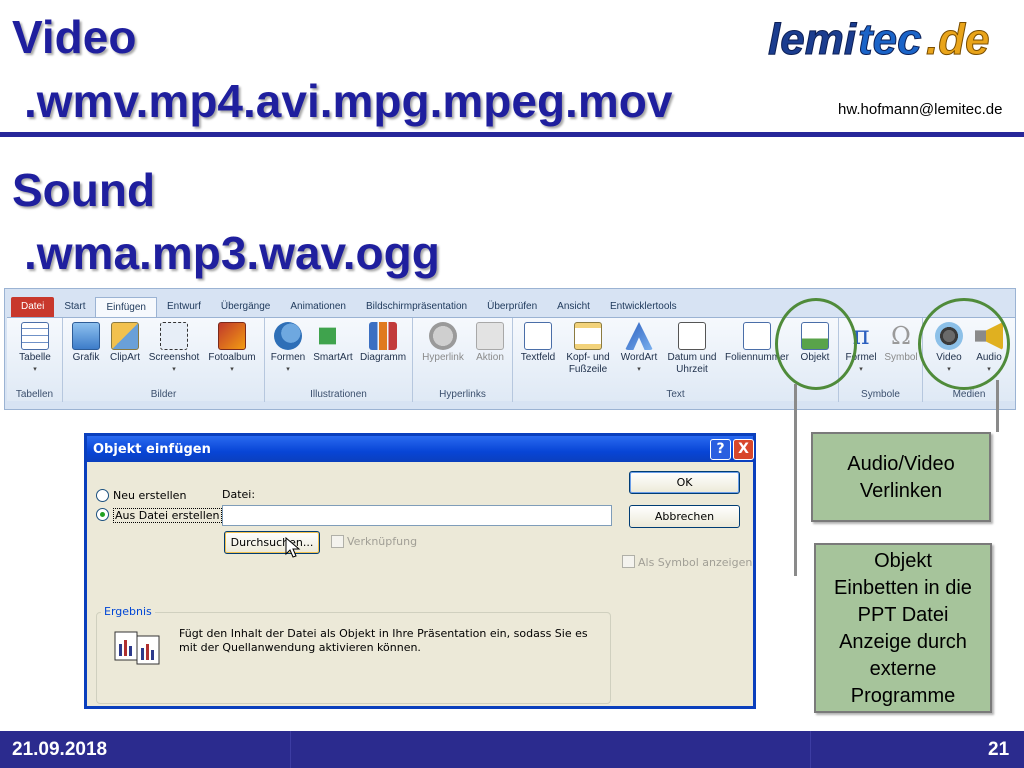 The image size is (1024, 768). Describe the element at coordinates (588, 357) in the screenshot. I see `kopf-fusszeile-label-1: Kopf- und` at that location.